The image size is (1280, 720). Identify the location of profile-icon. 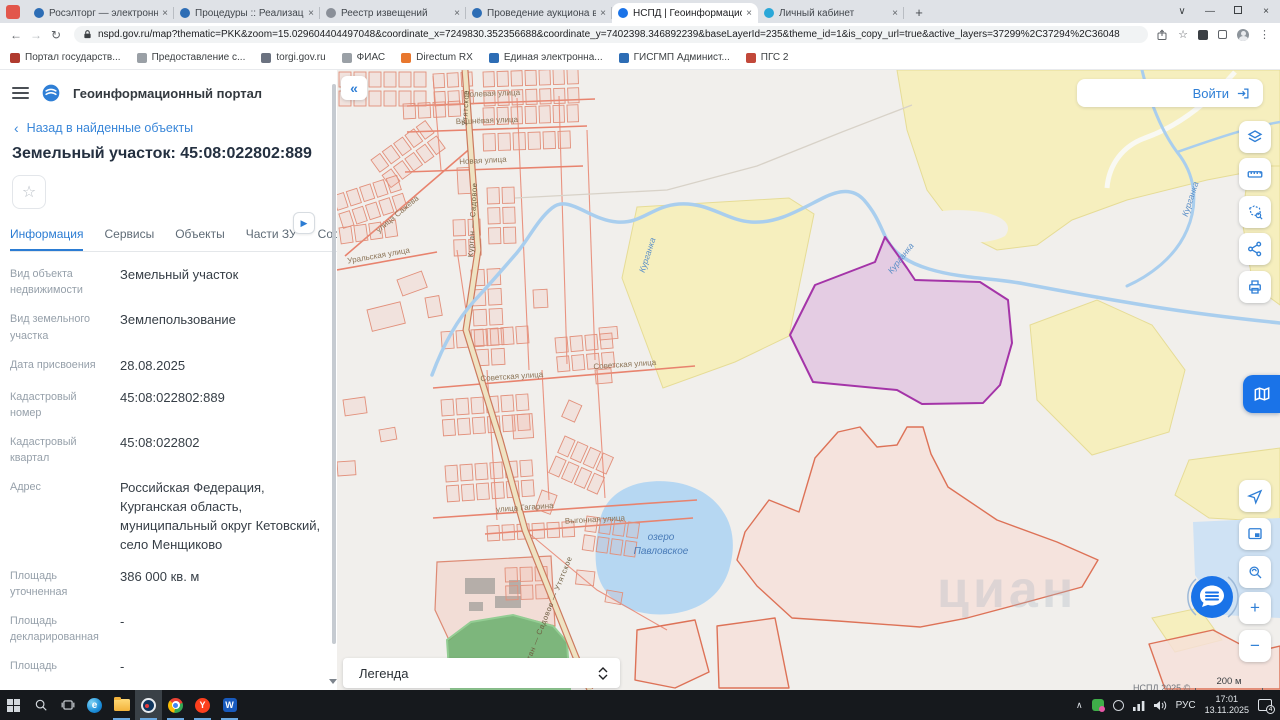
(1243, 34).